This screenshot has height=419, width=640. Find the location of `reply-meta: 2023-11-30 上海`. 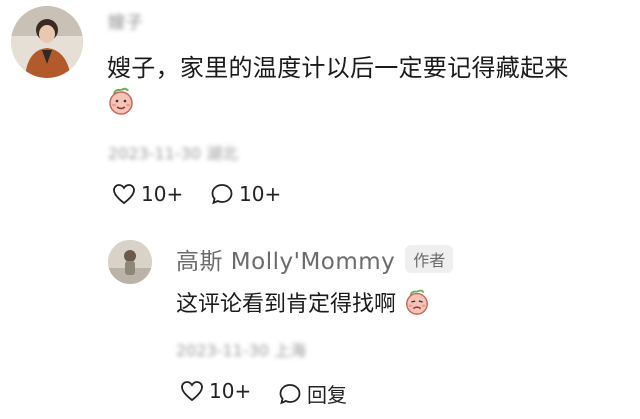

reply-meta: 2023-11-30 上海 is located at coordinates (241, 350).